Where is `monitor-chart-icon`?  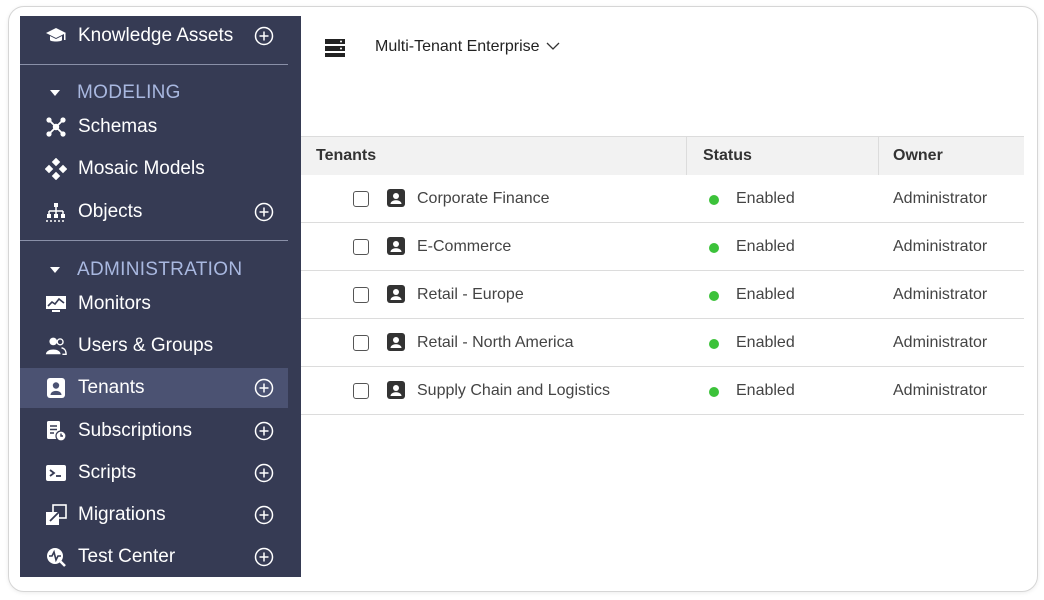
monitor-chart-icon is located at coordinates (56, 304).